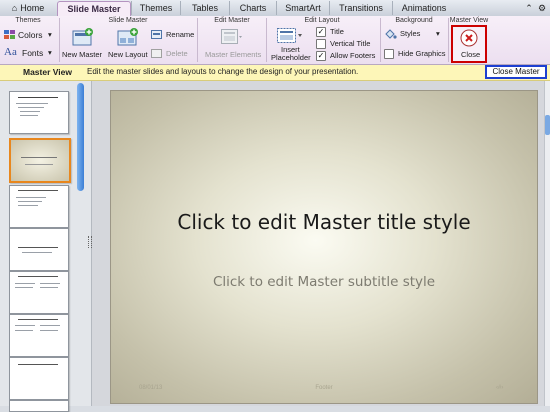 This screenshot has height=412, width=550. What do you see at coordinates (499, 388) in the screenshot?
I see `slide-number-placeholder: ‹#›` at bounding box center [499, 388].